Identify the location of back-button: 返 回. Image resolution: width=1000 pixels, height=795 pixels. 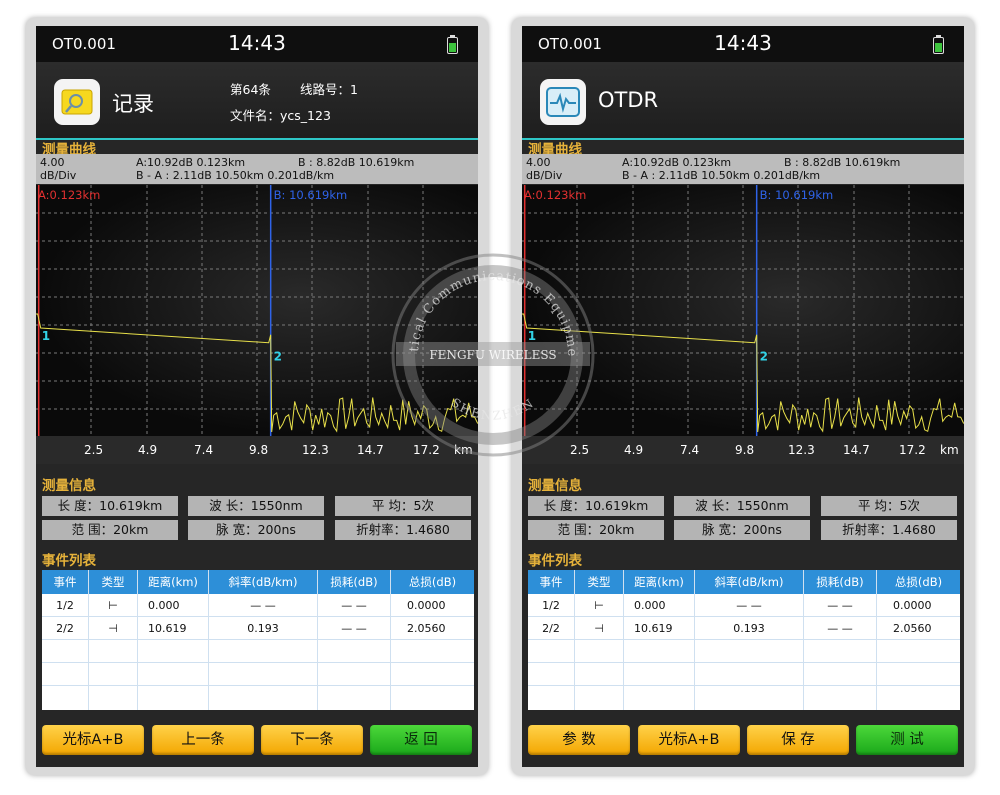
(421, 740).